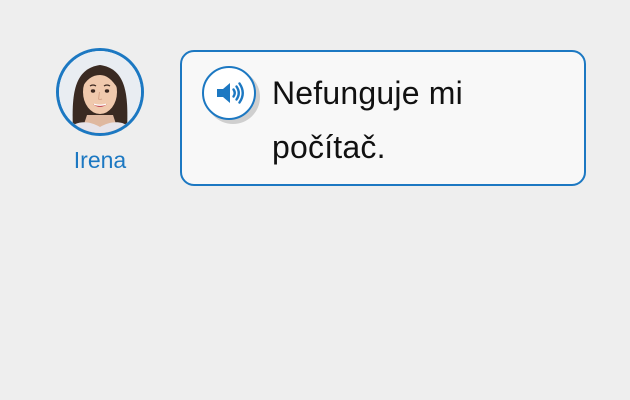 The height and width of the screenshot is (400, 630). I want to click on speaker-volume-icon, so click(230, 93).